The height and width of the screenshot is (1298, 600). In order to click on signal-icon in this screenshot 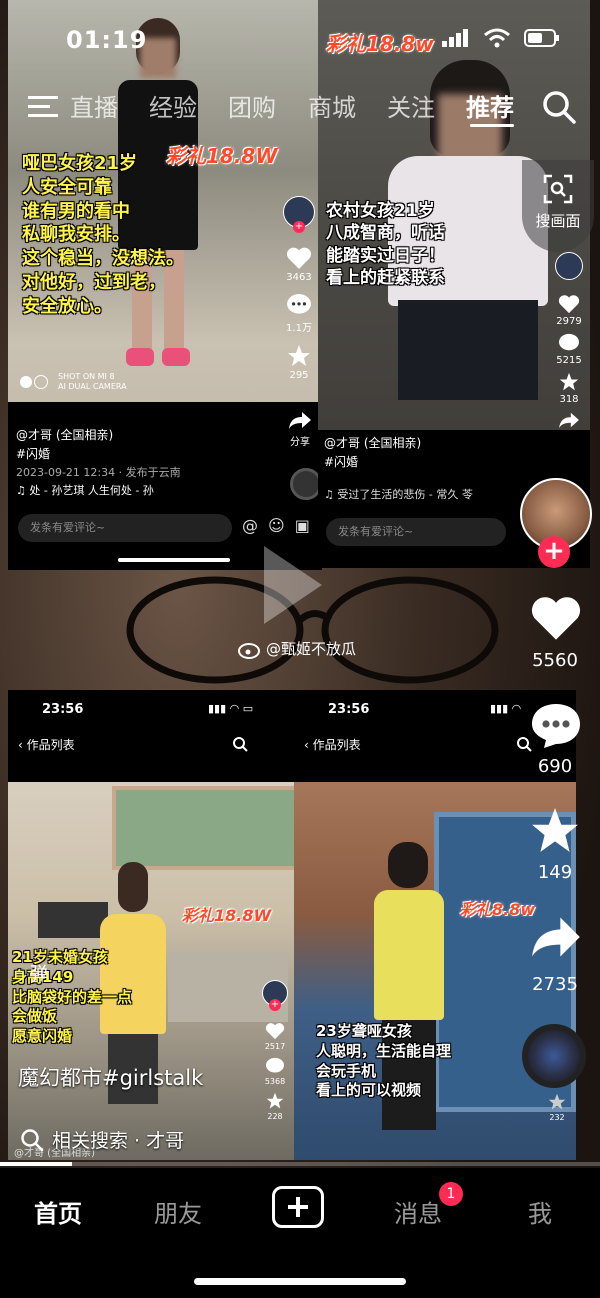, I will do `click(455, 38)`.